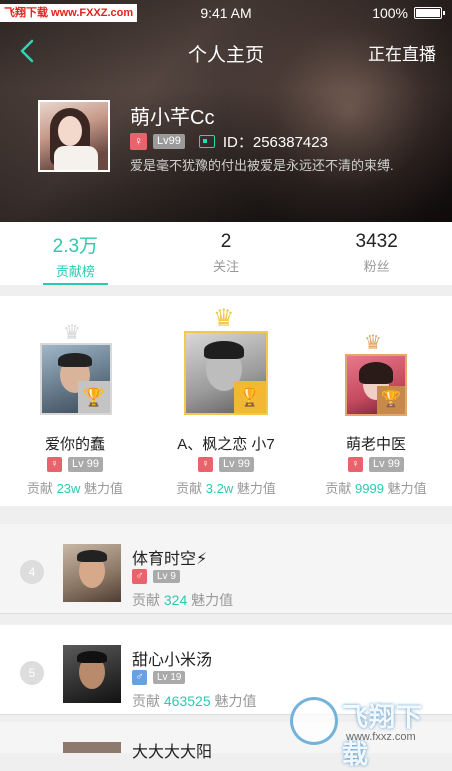 This screenshot has width=452, height=771. I want to click on profile-id: ID：256387423, so click(275, 142).